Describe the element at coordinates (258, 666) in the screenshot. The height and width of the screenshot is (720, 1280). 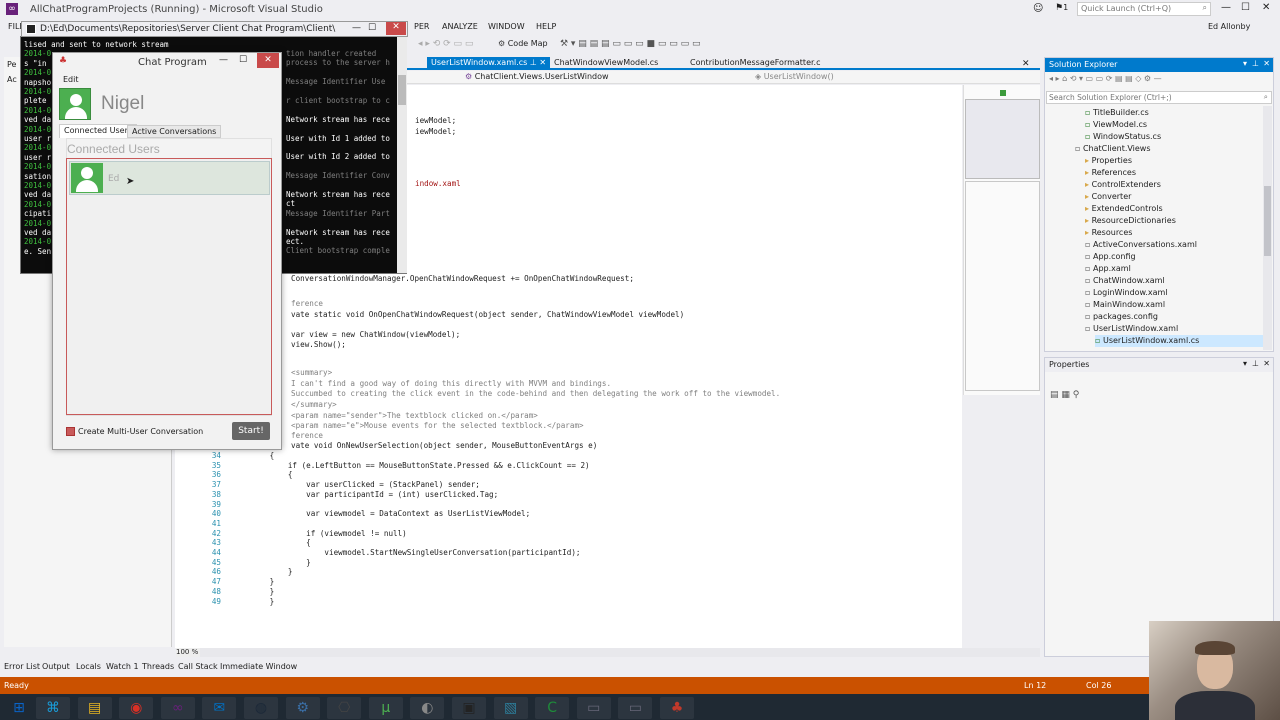
I see `tab-immediate-window: Immediate Window` at that location.